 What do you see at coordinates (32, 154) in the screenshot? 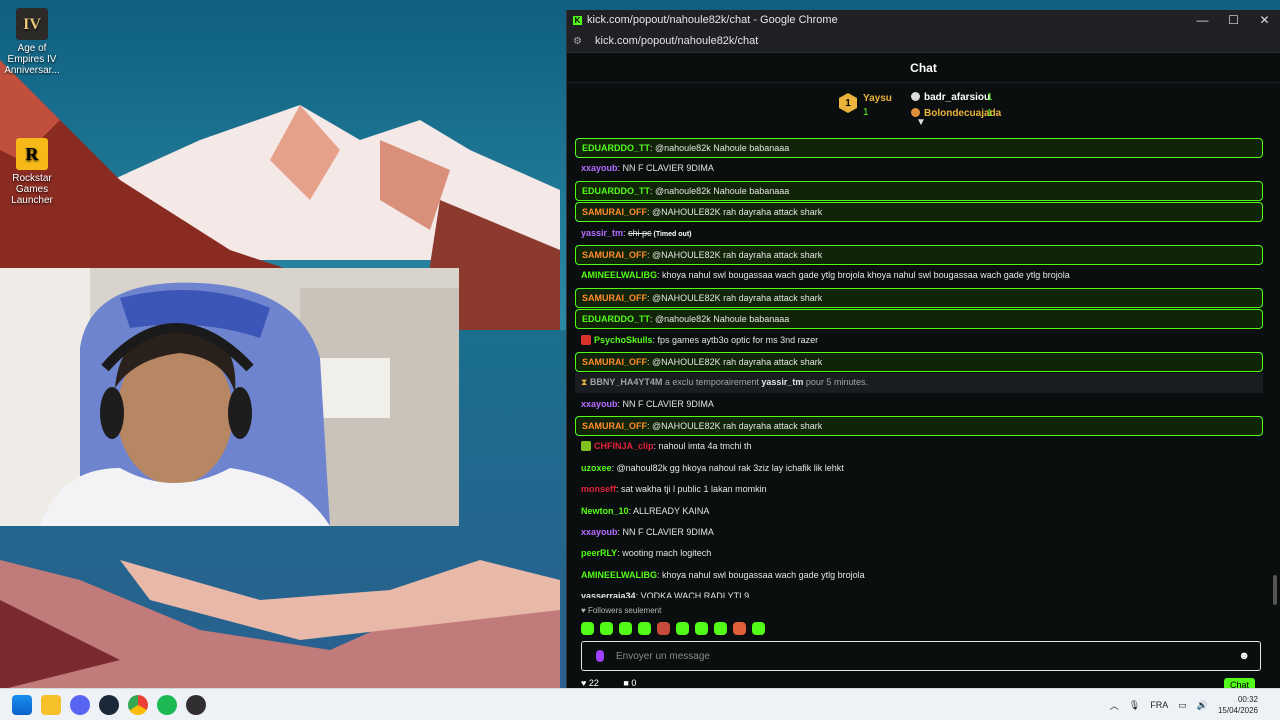
I see `rockstar-icon: R` at bounding box center [32, 154].